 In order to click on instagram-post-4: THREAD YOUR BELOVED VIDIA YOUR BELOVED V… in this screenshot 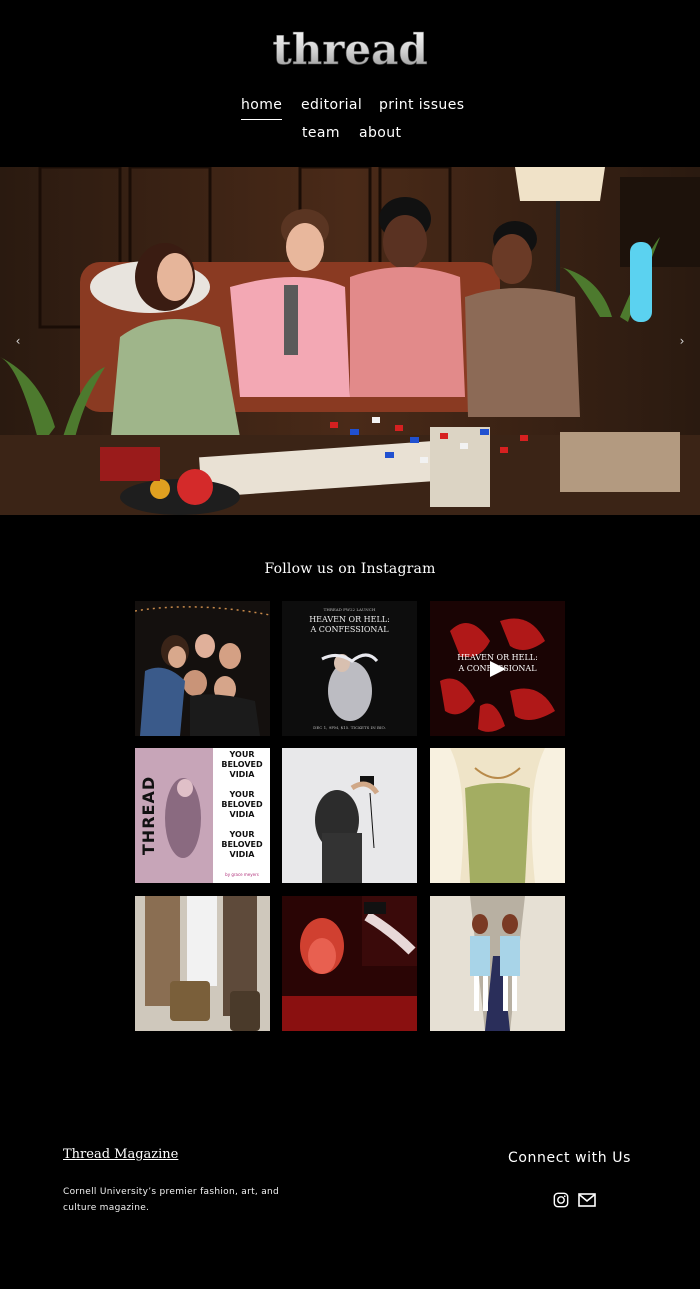, I will do `click(202, 815)`.